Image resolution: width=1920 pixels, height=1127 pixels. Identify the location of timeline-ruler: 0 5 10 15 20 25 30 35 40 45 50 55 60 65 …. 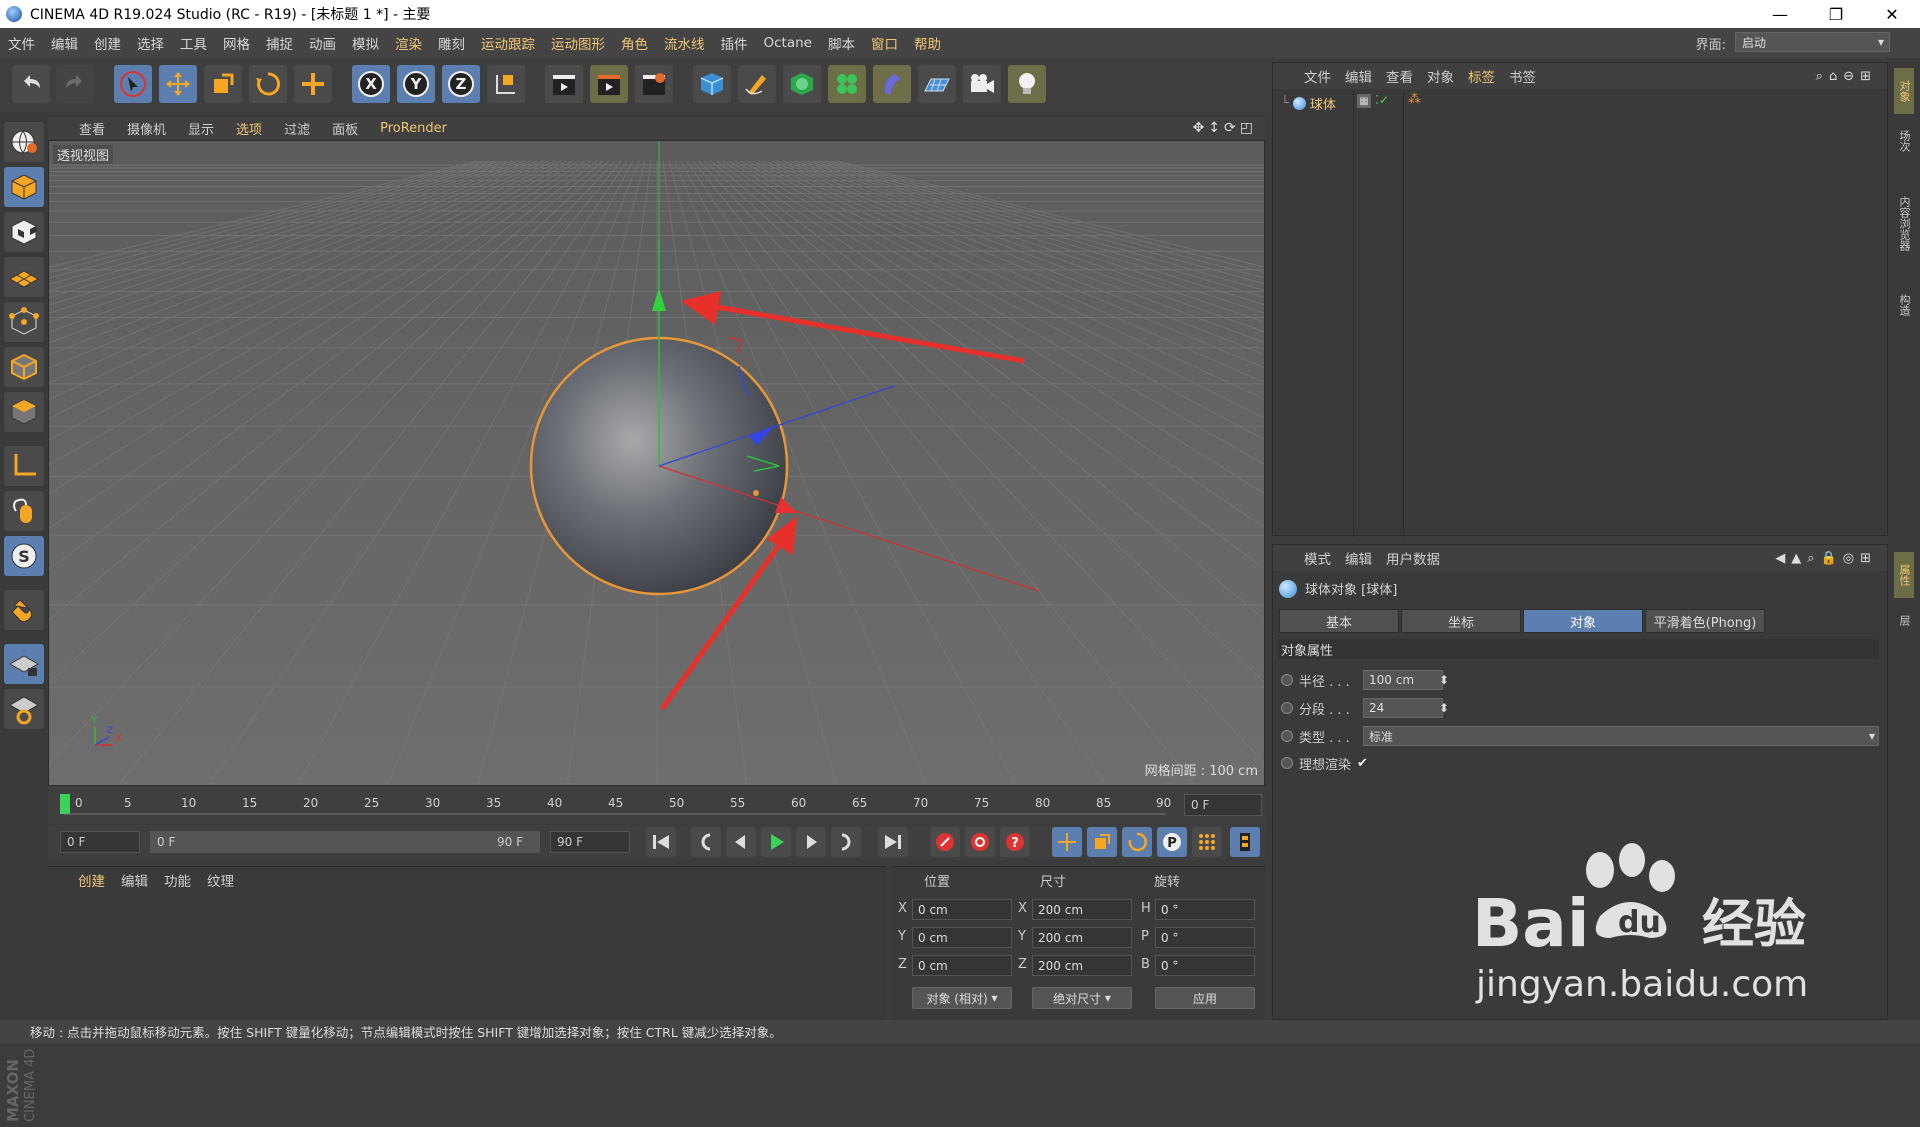
(656, 804).